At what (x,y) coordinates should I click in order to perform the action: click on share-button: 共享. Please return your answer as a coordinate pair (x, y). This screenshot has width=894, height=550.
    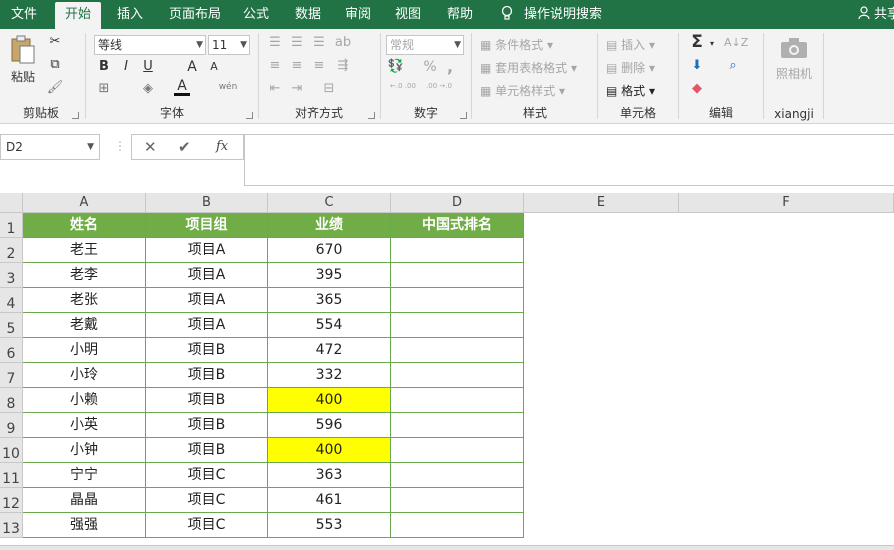
    Looking at the image, I should click on (876, 14).